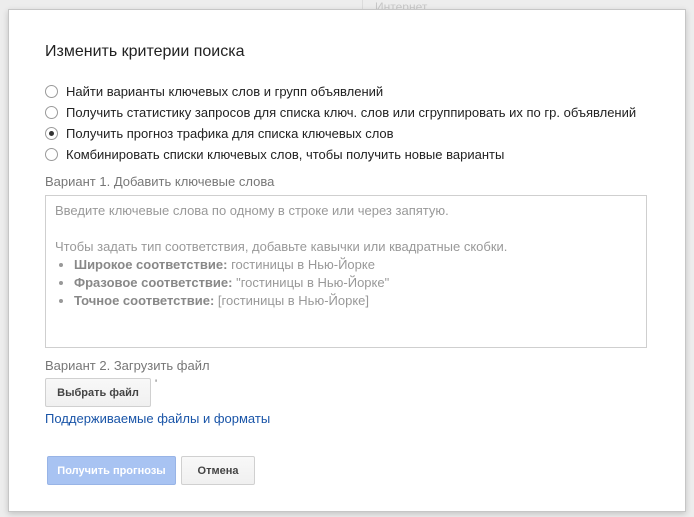 This screenshot has width=694, height=517. Describe the element at coordinates (157, 418) in the screenshot. I see `supported-formats-link: Поддерживаемые файлы и форматы` at that location.